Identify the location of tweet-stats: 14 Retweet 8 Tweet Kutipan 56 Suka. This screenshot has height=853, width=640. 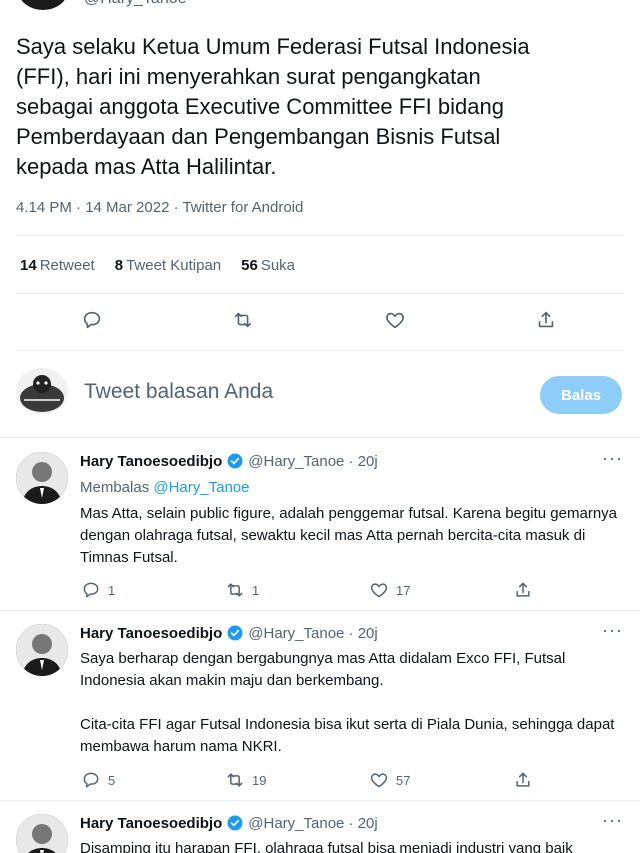
(157, 265).